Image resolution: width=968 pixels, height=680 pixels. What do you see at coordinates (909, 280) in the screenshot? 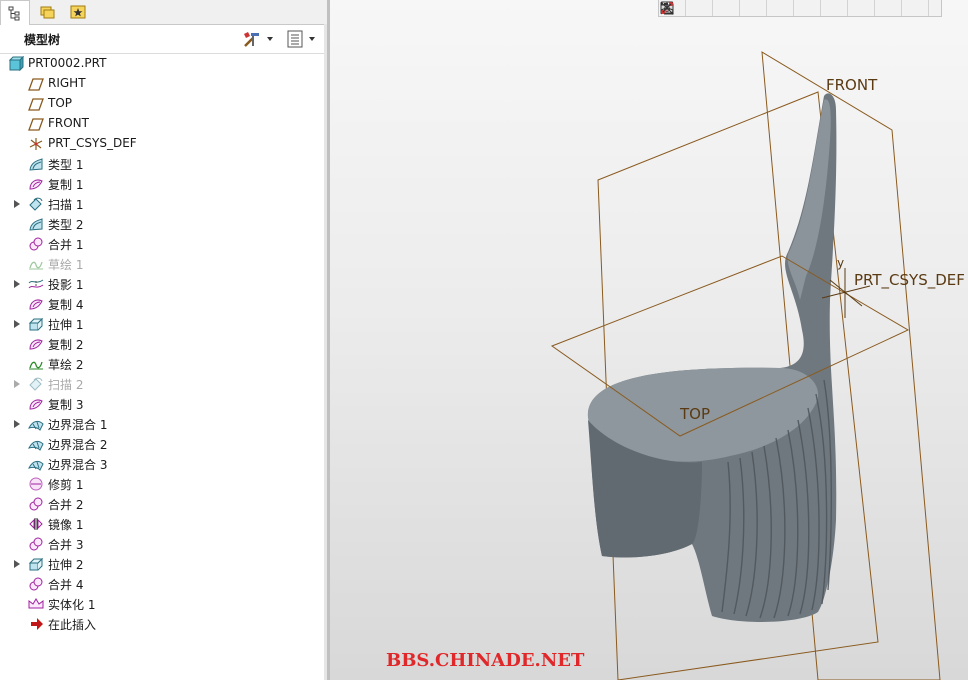
I see `csys-datum-label: PRT_CSYS_DEF` at bounding box center [909, 280].